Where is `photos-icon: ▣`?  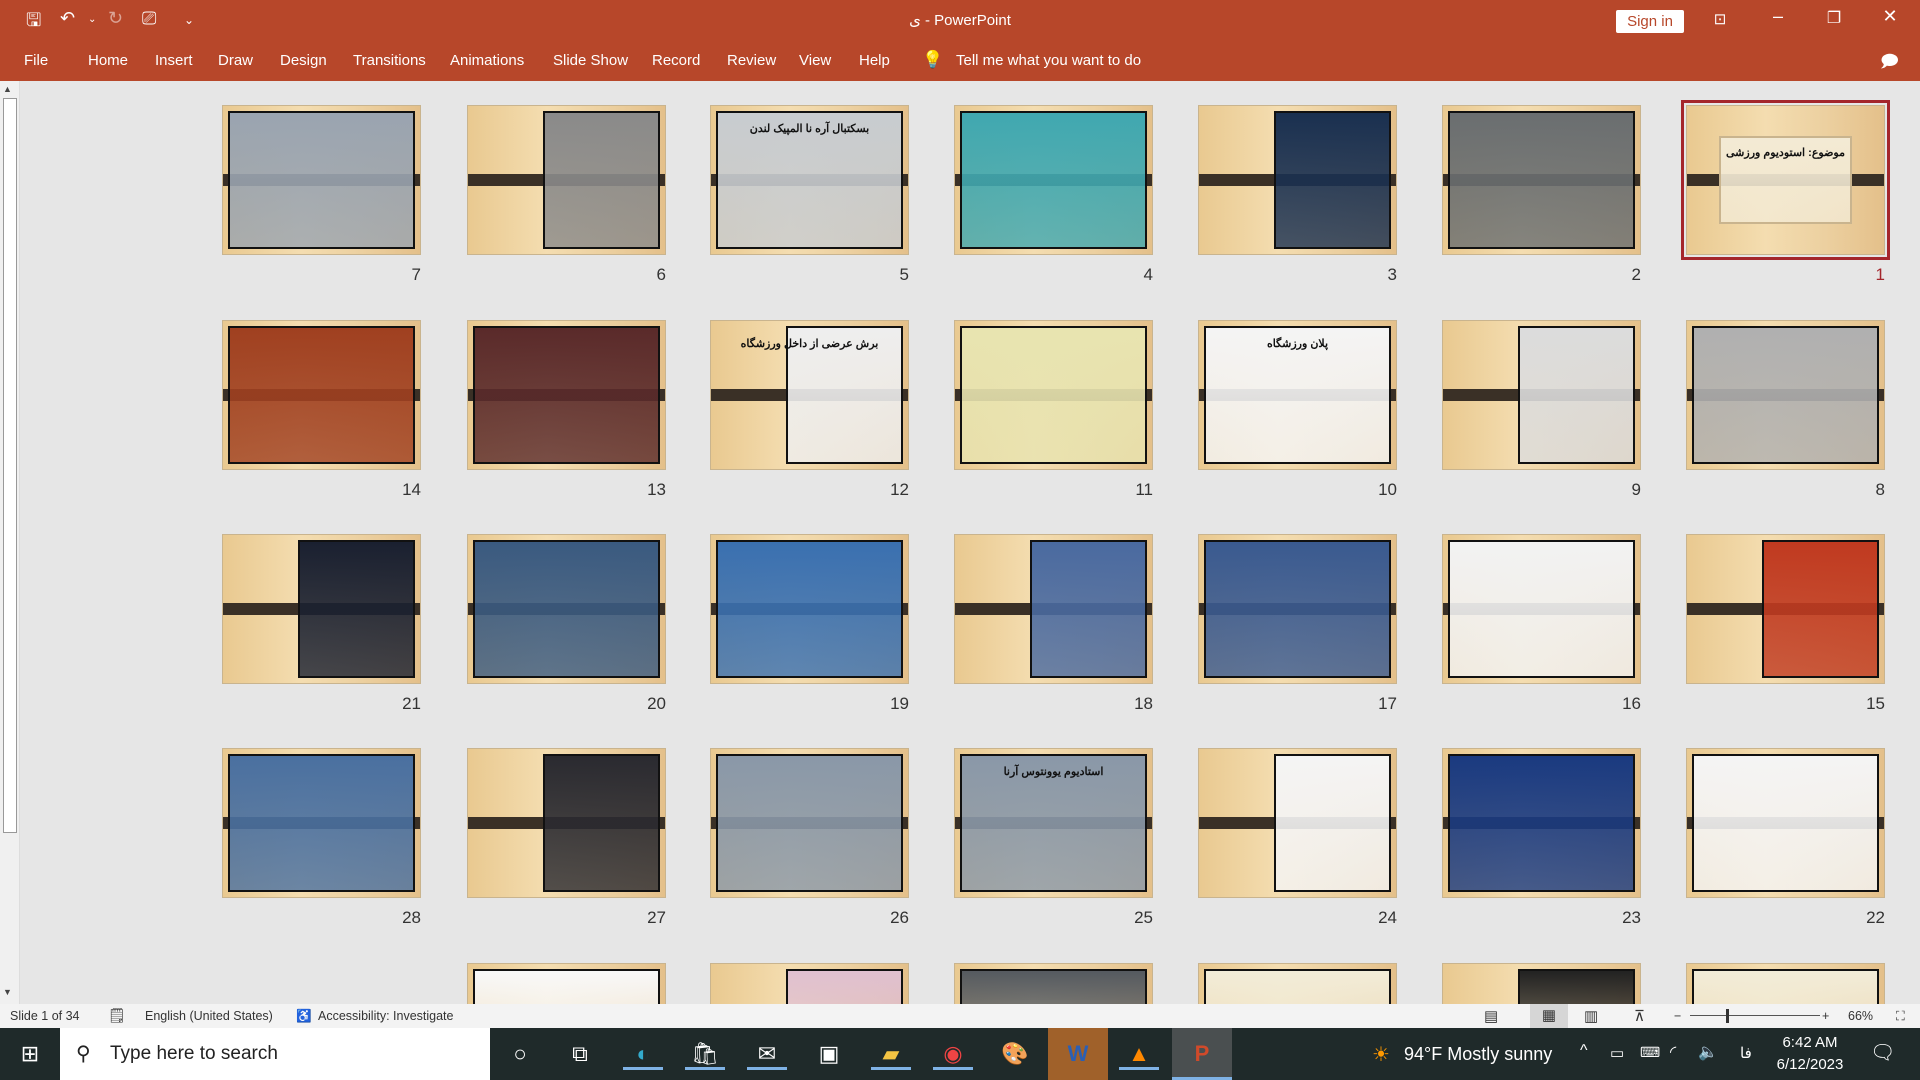
photos-icon: ▣ is located at coordinates (829, 1054).